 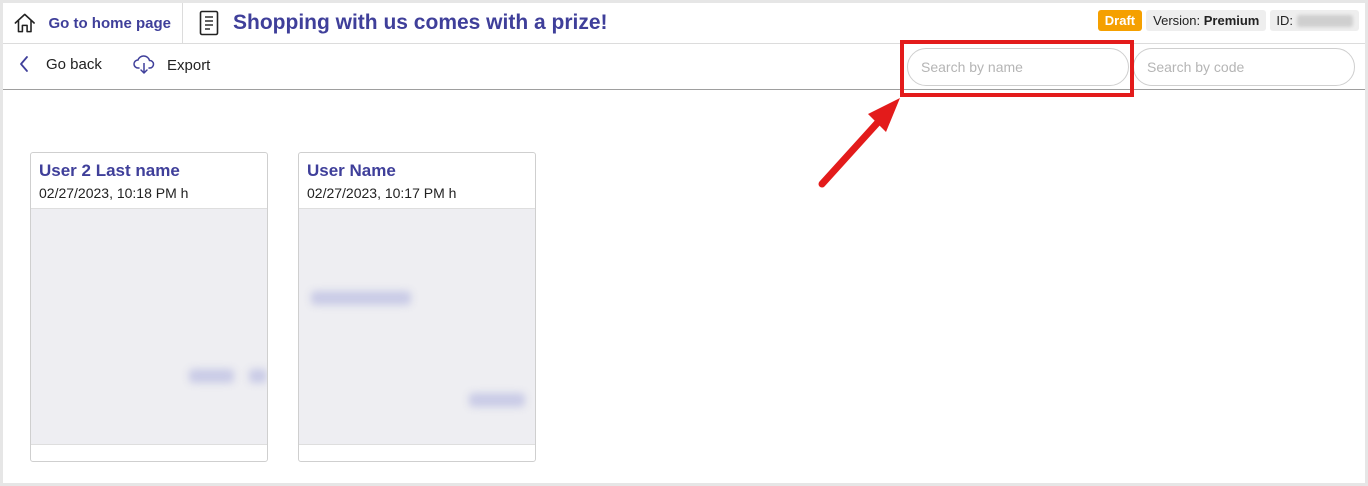 I want to click on version-value: Premium, so click(x=1231, y=20).